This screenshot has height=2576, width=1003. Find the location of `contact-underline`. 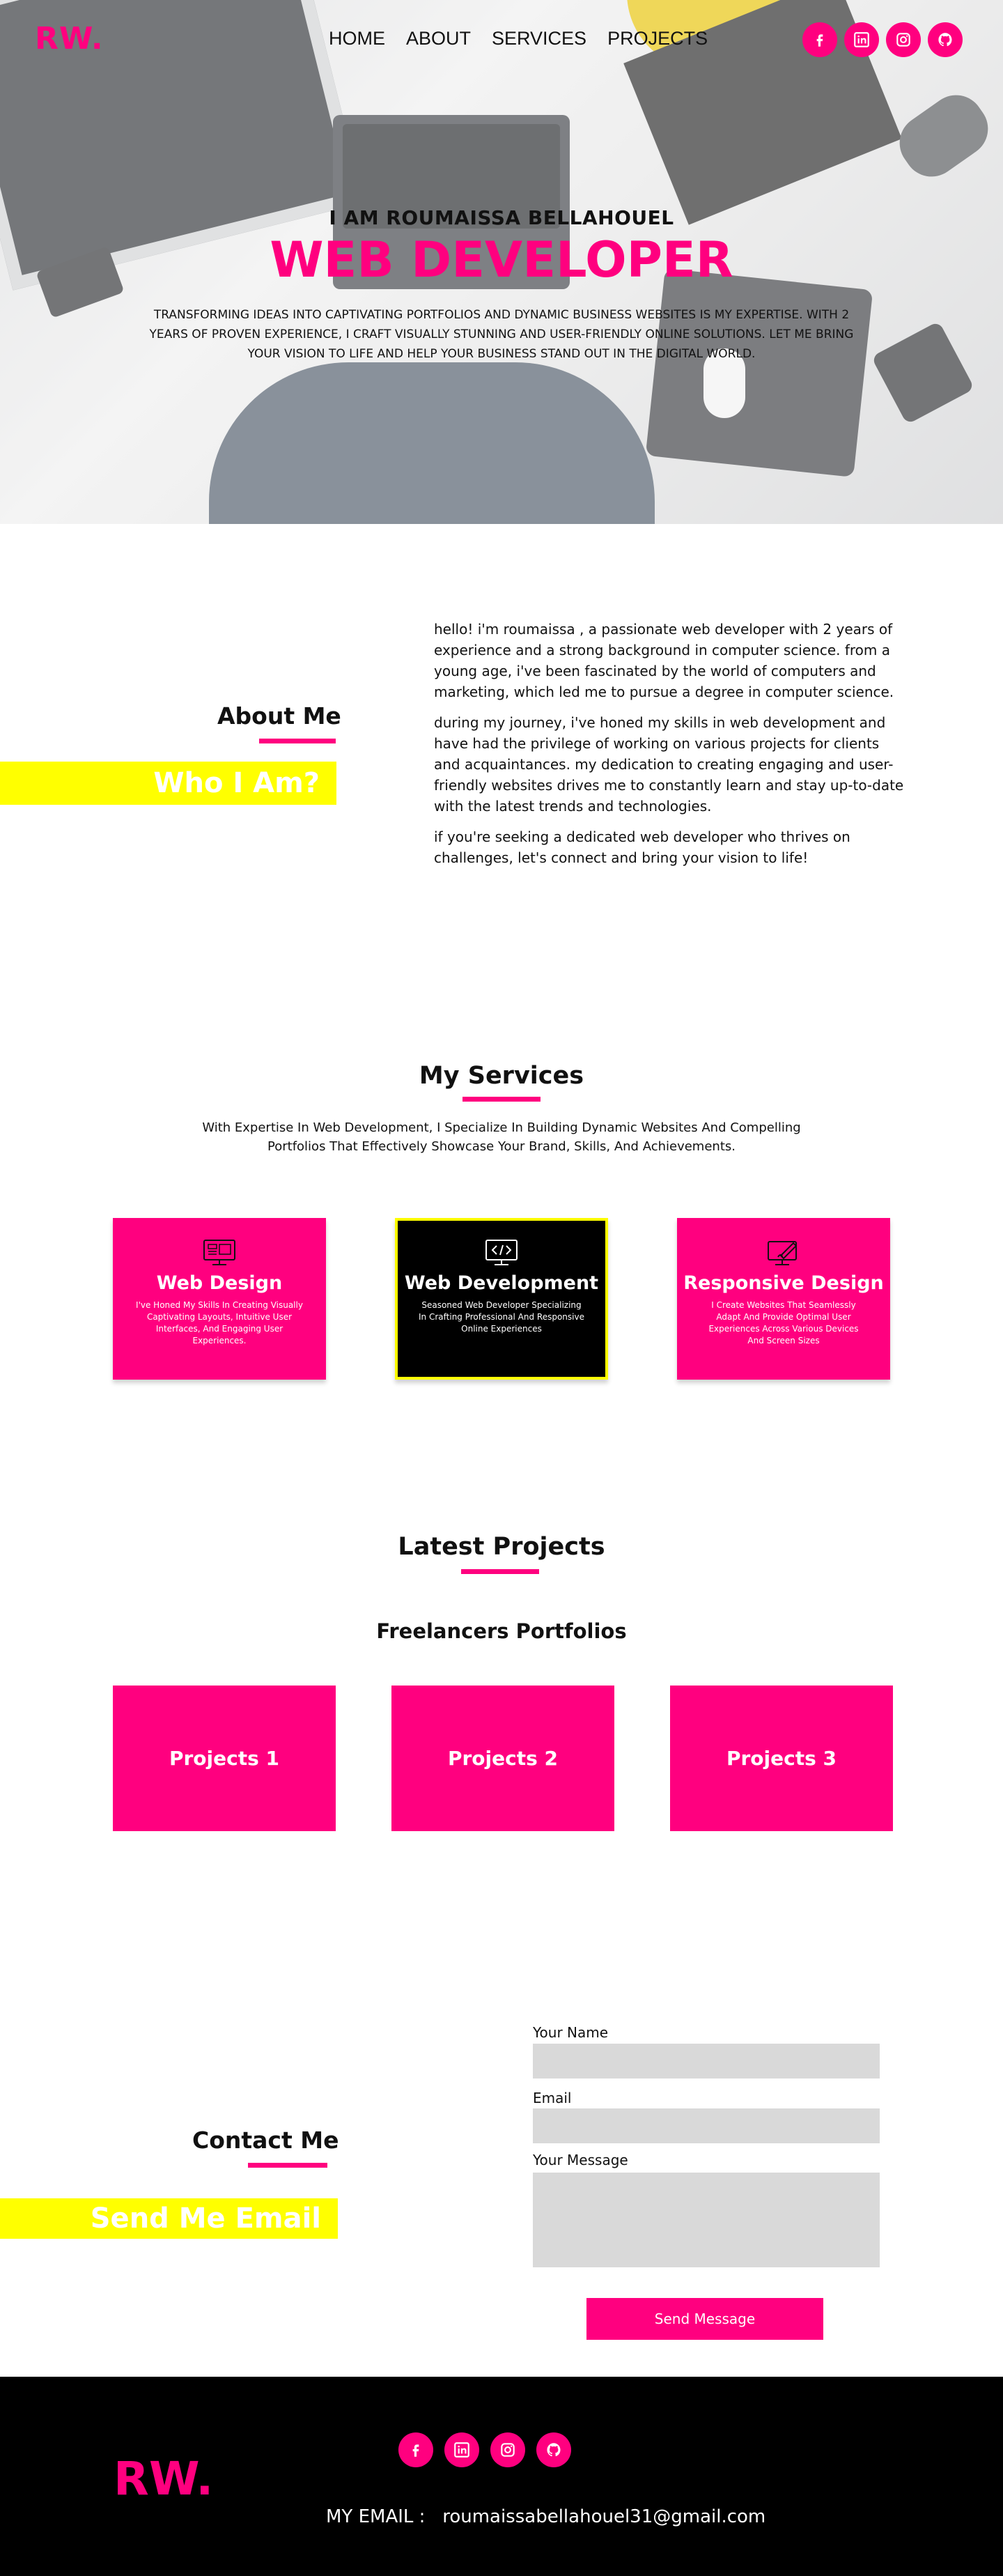

contact-underline is located at coordinates (287, 2165).